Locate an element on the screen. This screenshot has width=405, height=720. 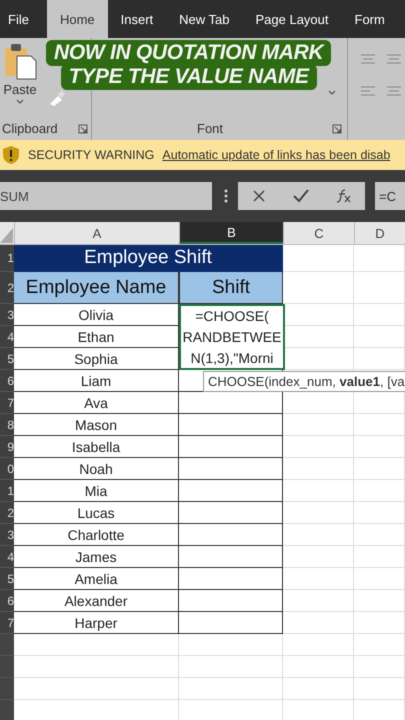
table-cell: Noah is located at coordinates (96, 469).